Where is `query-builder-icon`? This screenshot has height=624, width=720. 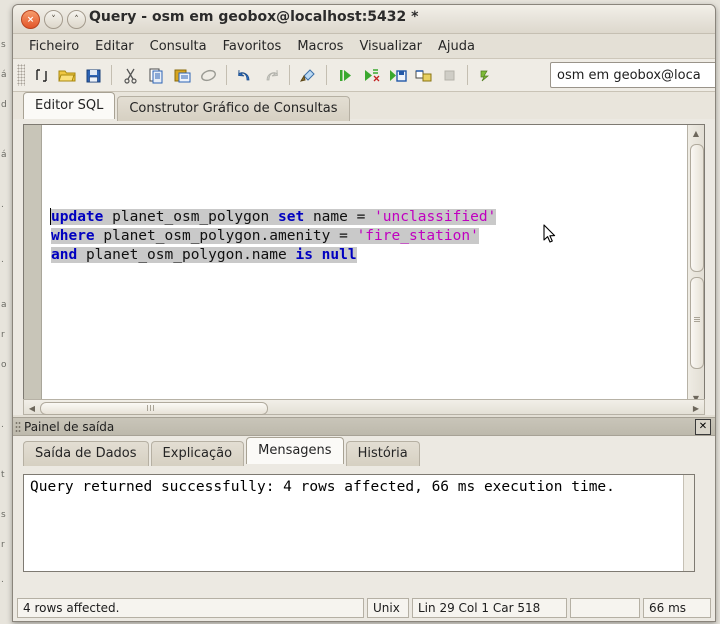
query-builder-icon is located at coordinates (423, 75).